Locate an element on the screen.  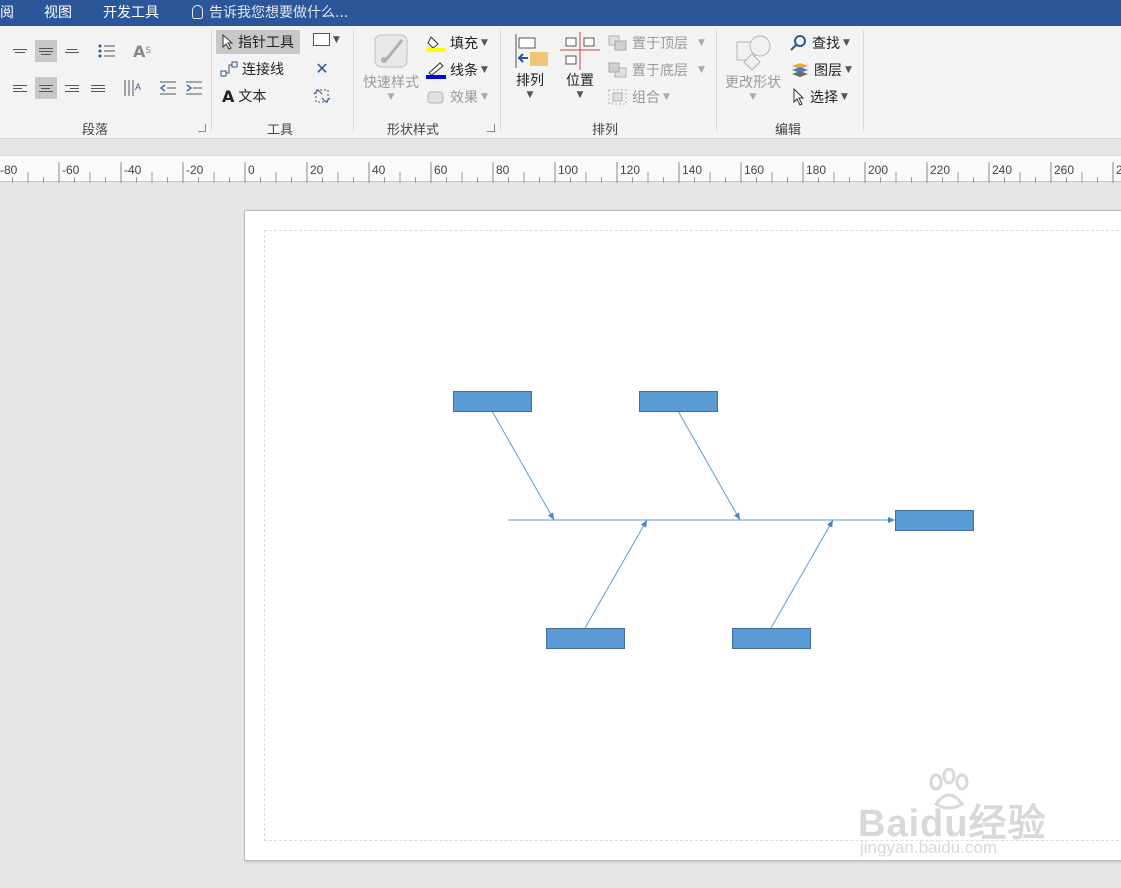
cause-box-top-right is located at coordinates (678, 401).